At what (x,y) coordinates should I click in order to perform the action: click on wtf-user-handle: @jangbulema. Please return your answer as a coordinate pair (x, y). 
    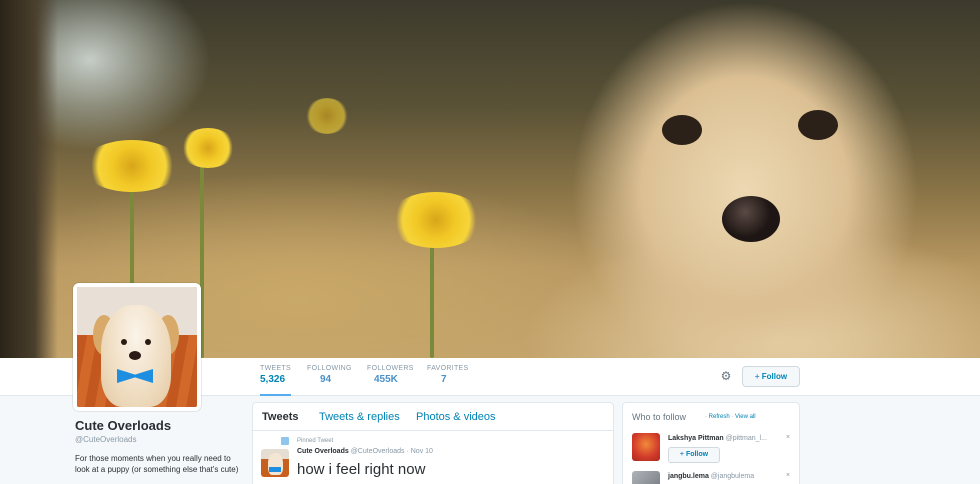
    Looking at the image, I should click on (732, 476).